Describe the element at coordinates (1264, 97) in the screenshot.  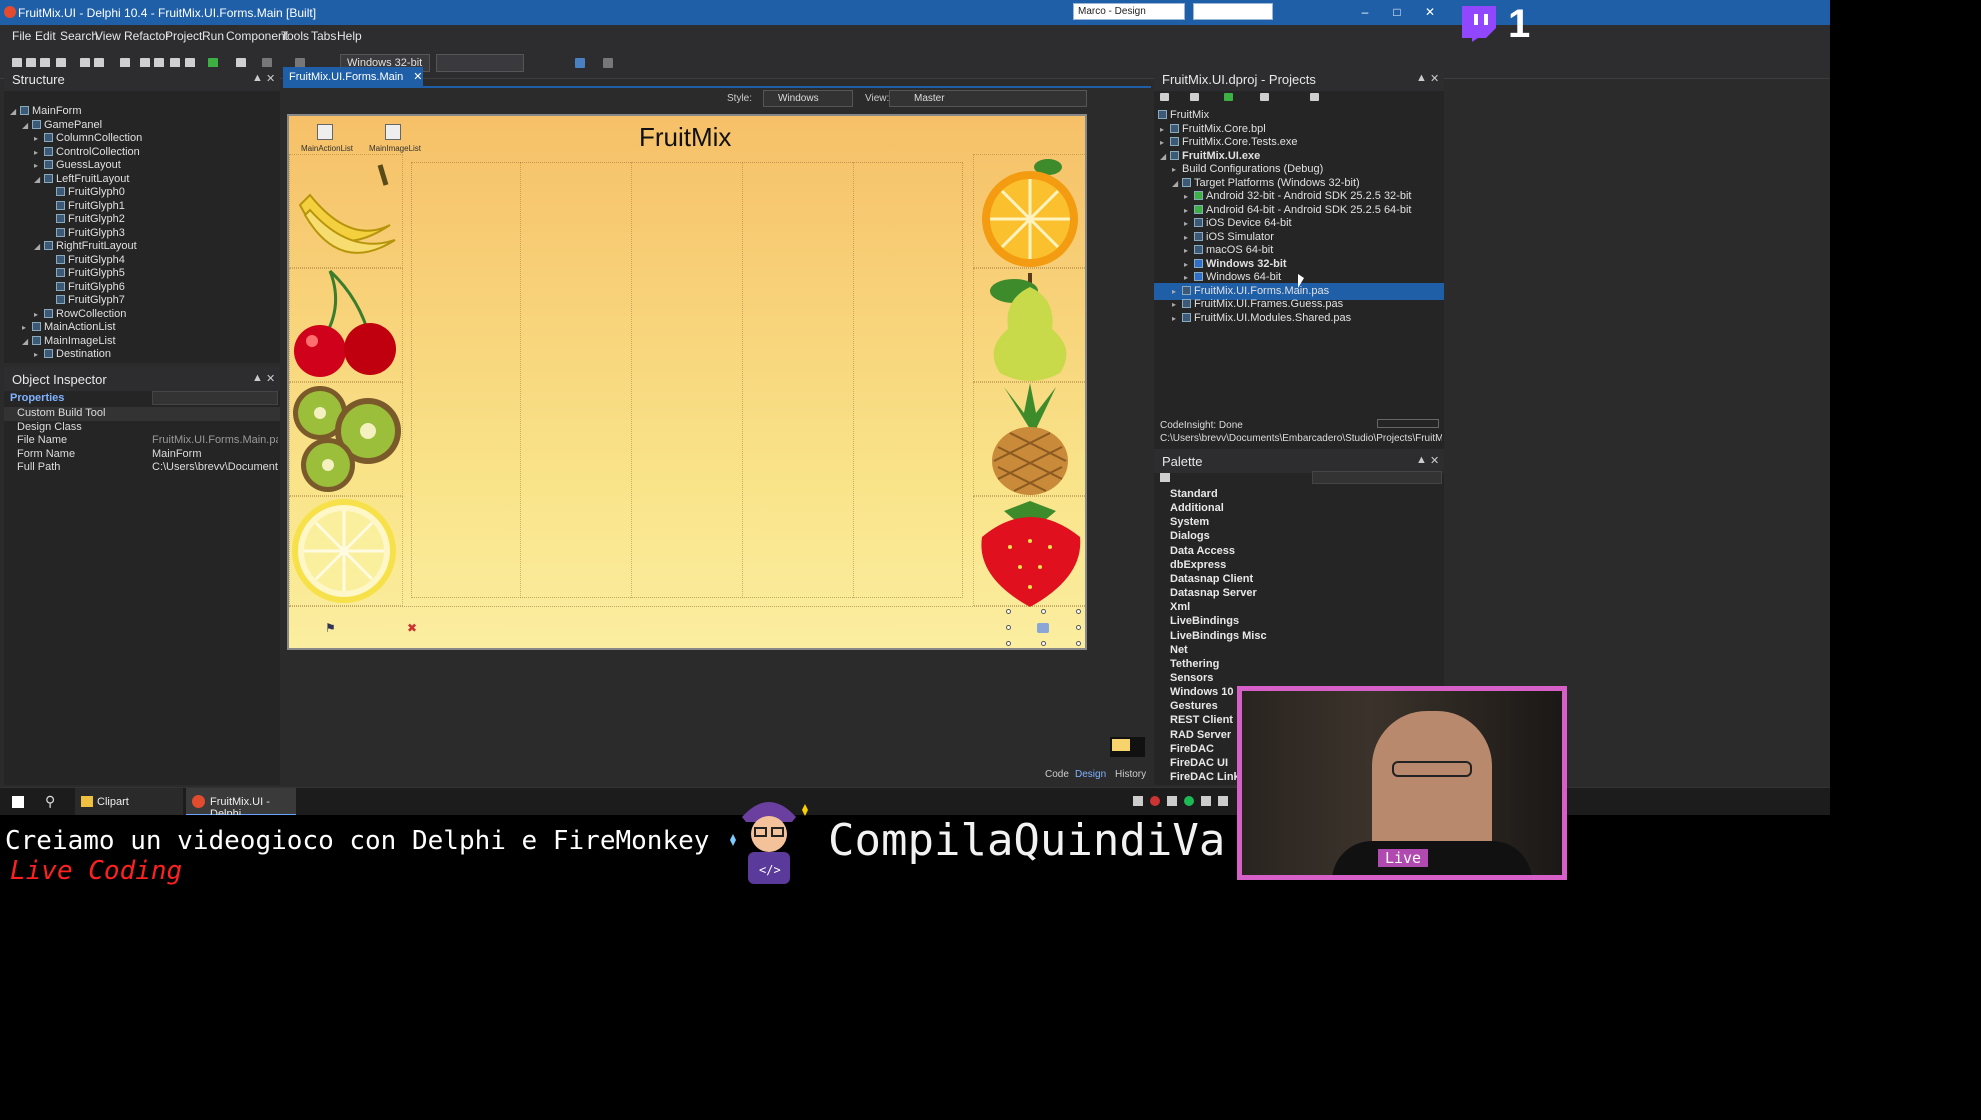
I see `build-icon` at that location.